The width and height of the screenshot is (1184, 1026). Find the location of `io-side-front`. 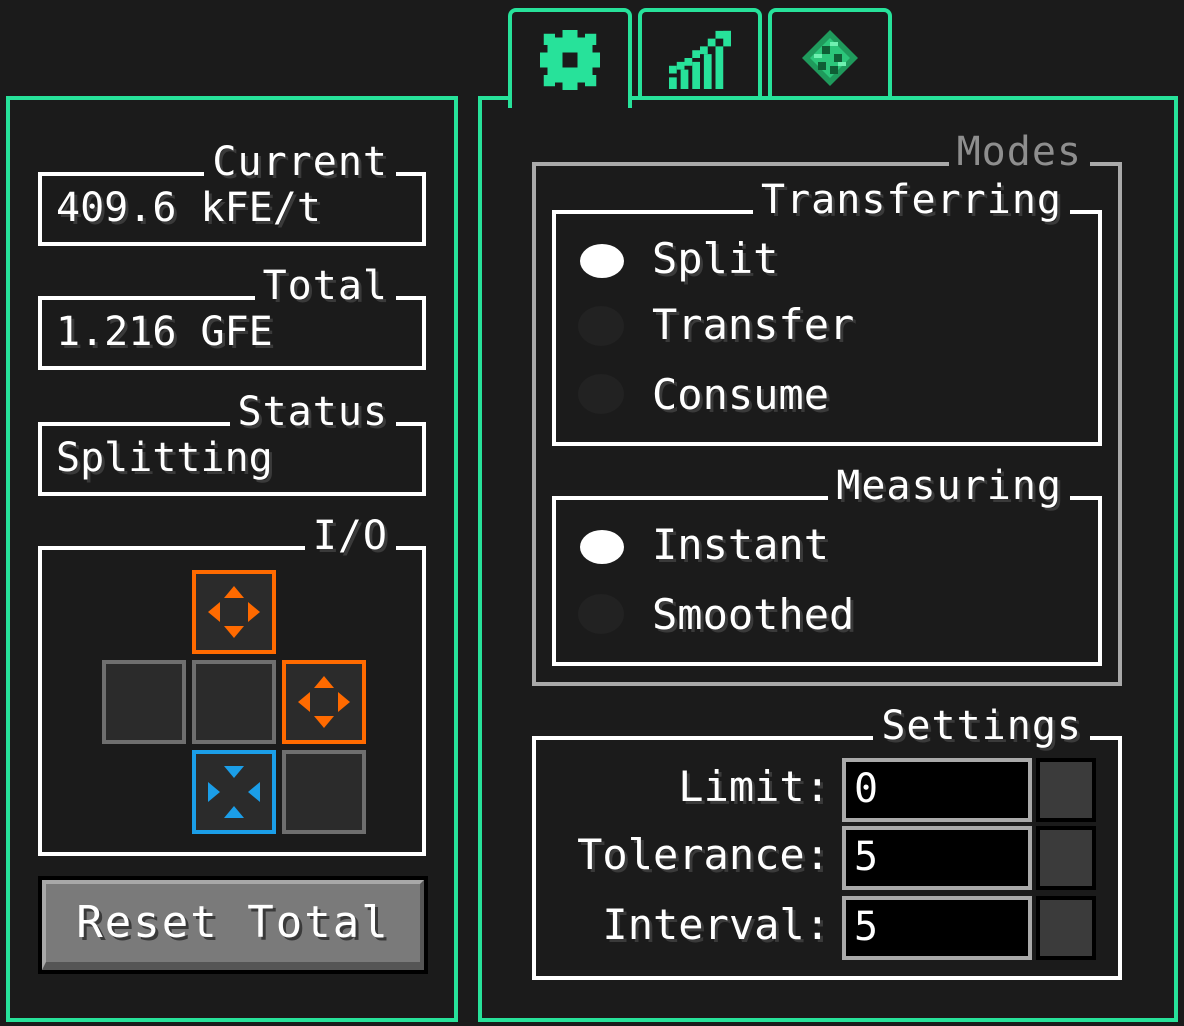

io-side-front is located at coordinates (234, 702).